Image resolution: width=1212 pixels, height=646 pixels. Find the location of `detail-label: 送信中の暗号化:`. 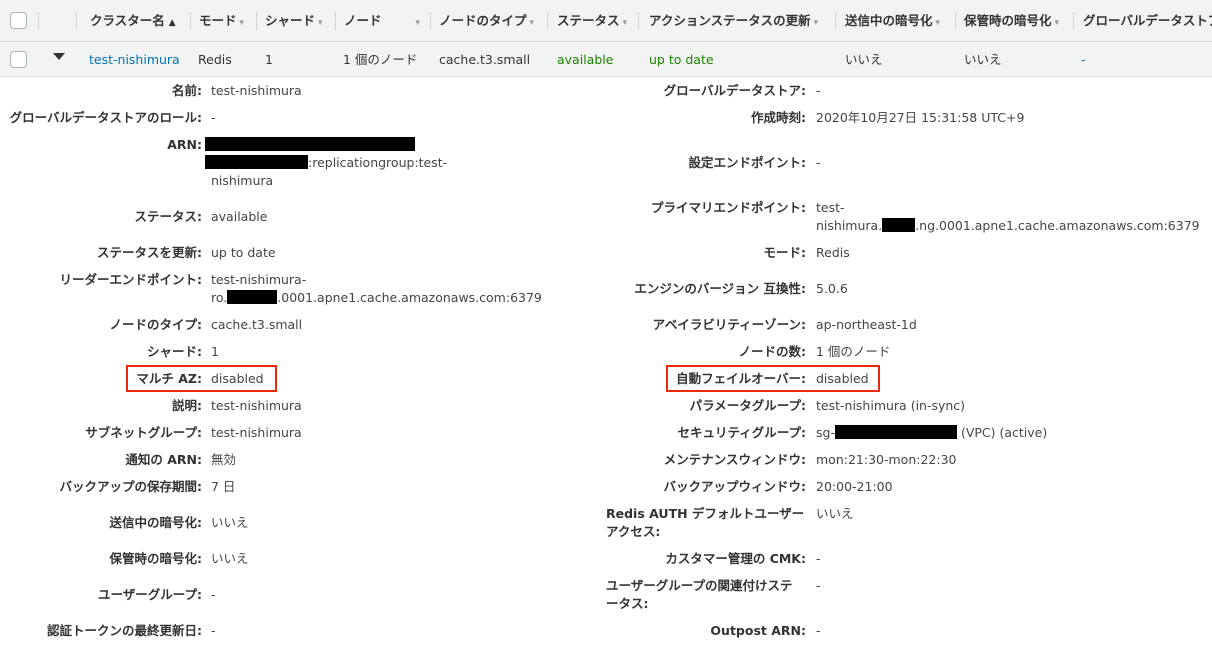

detail-label: 送信中の暗号化: is located at coordinates (156, 522).